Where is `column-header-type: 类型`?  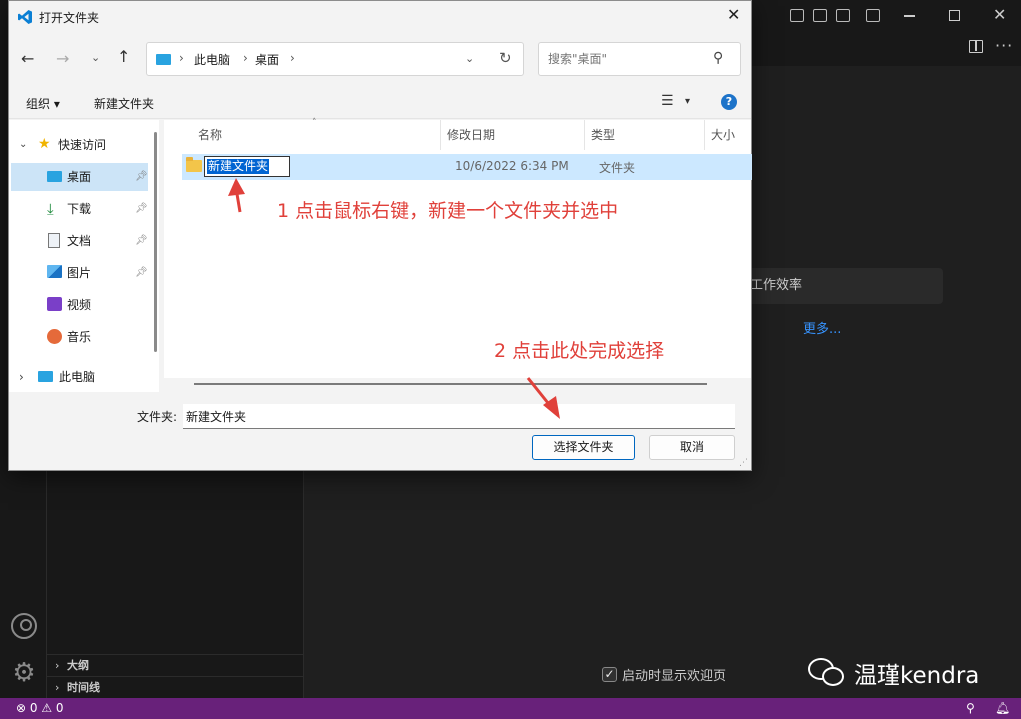
column-header-type: 类型 is located at coordinates (603, 134).